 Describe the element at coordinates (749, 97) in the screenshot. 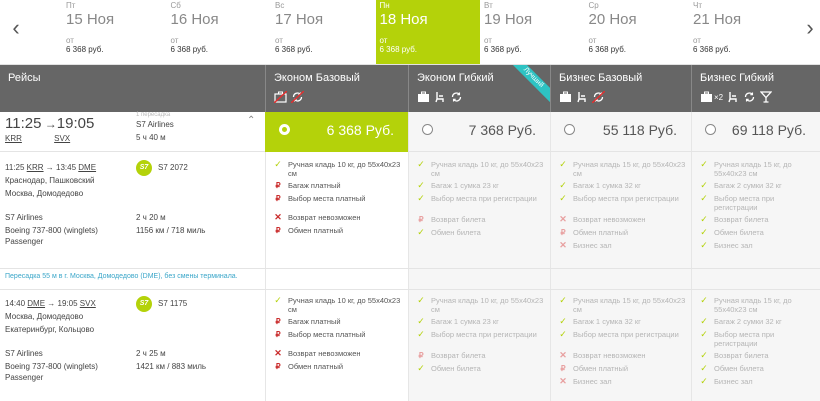

I see `exchange-icon` at that location.